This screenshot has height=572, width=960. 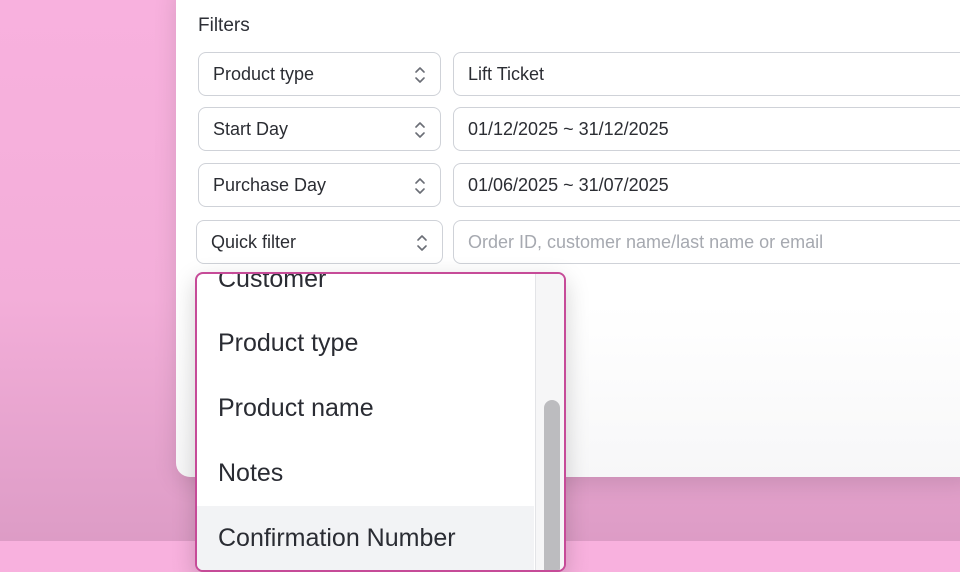 I want to click on filter-row-product-type: Product type Lift Ticket, so click(x=579, y=74).